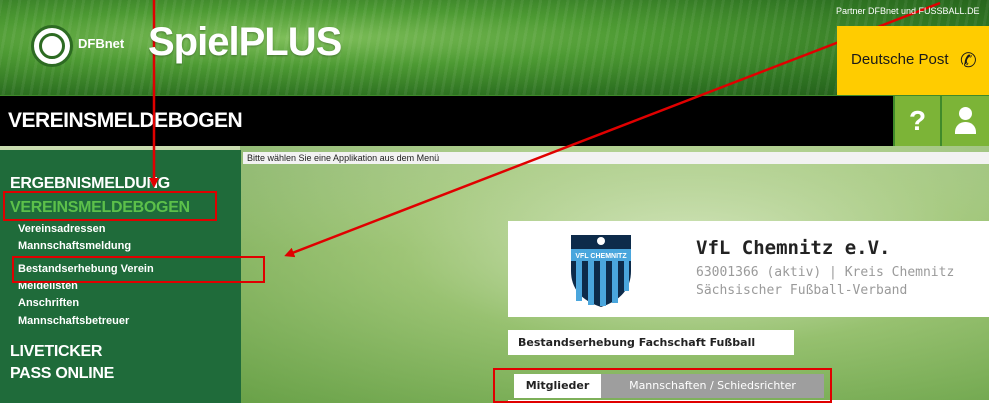 The image size is (989, 403). What do you see at coordinates (557, 386) in the screenshot?
I see `tab-mitglieder: Mitglieder` at bounding box center [557, 386].